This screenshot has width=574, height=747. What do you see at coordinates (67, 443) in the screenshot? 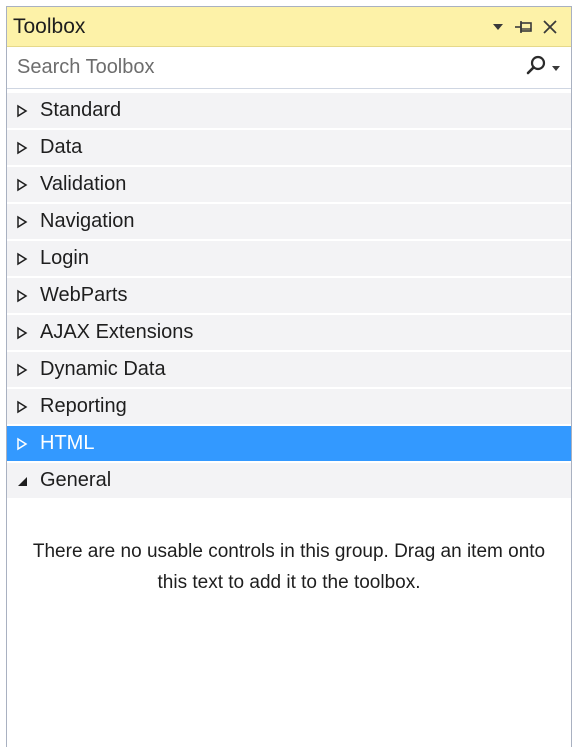
I see `group-label: HTML` at bounding box center [67, 443].